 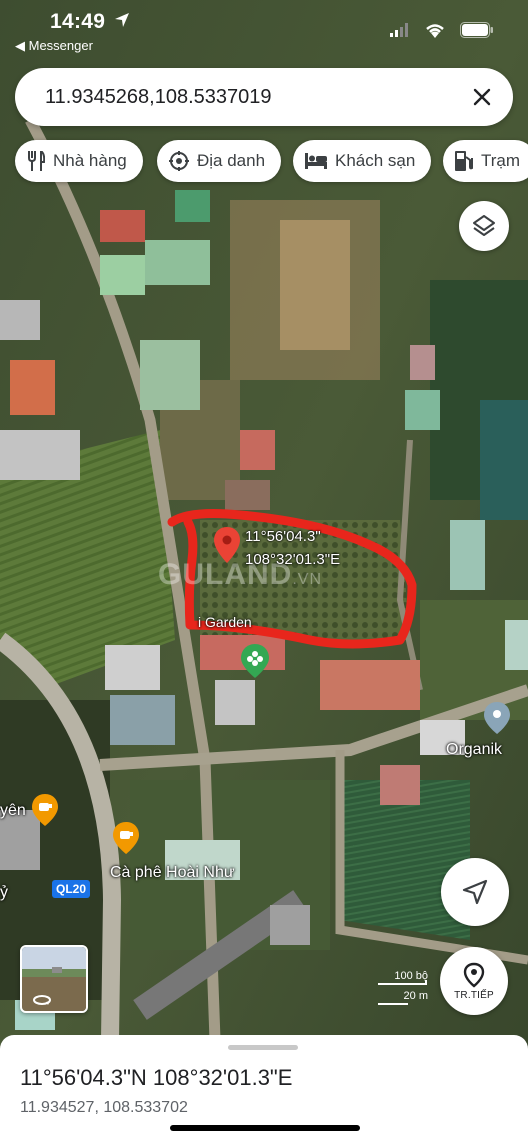 I want to click on place-decimal-coordinates: 11.934527, 108.533702, so click(x=104, y=1107).